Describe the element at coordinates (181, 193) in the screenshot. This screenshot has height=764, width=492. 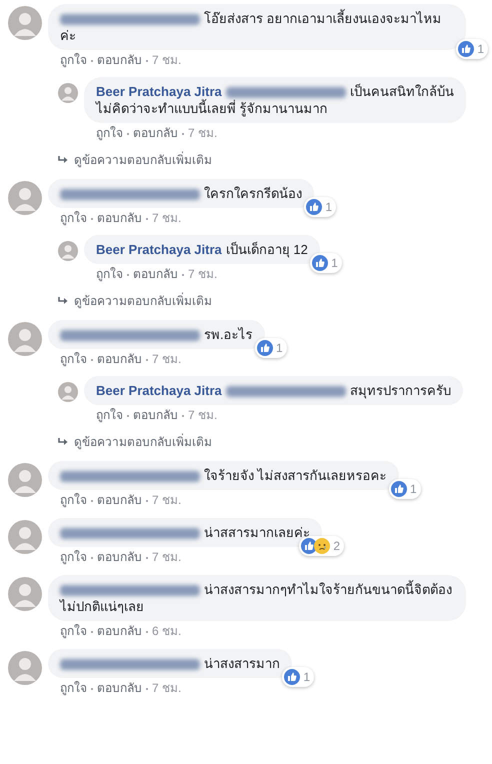
I see `comment-text: ใครกใครกรีดน้อง` at that location.